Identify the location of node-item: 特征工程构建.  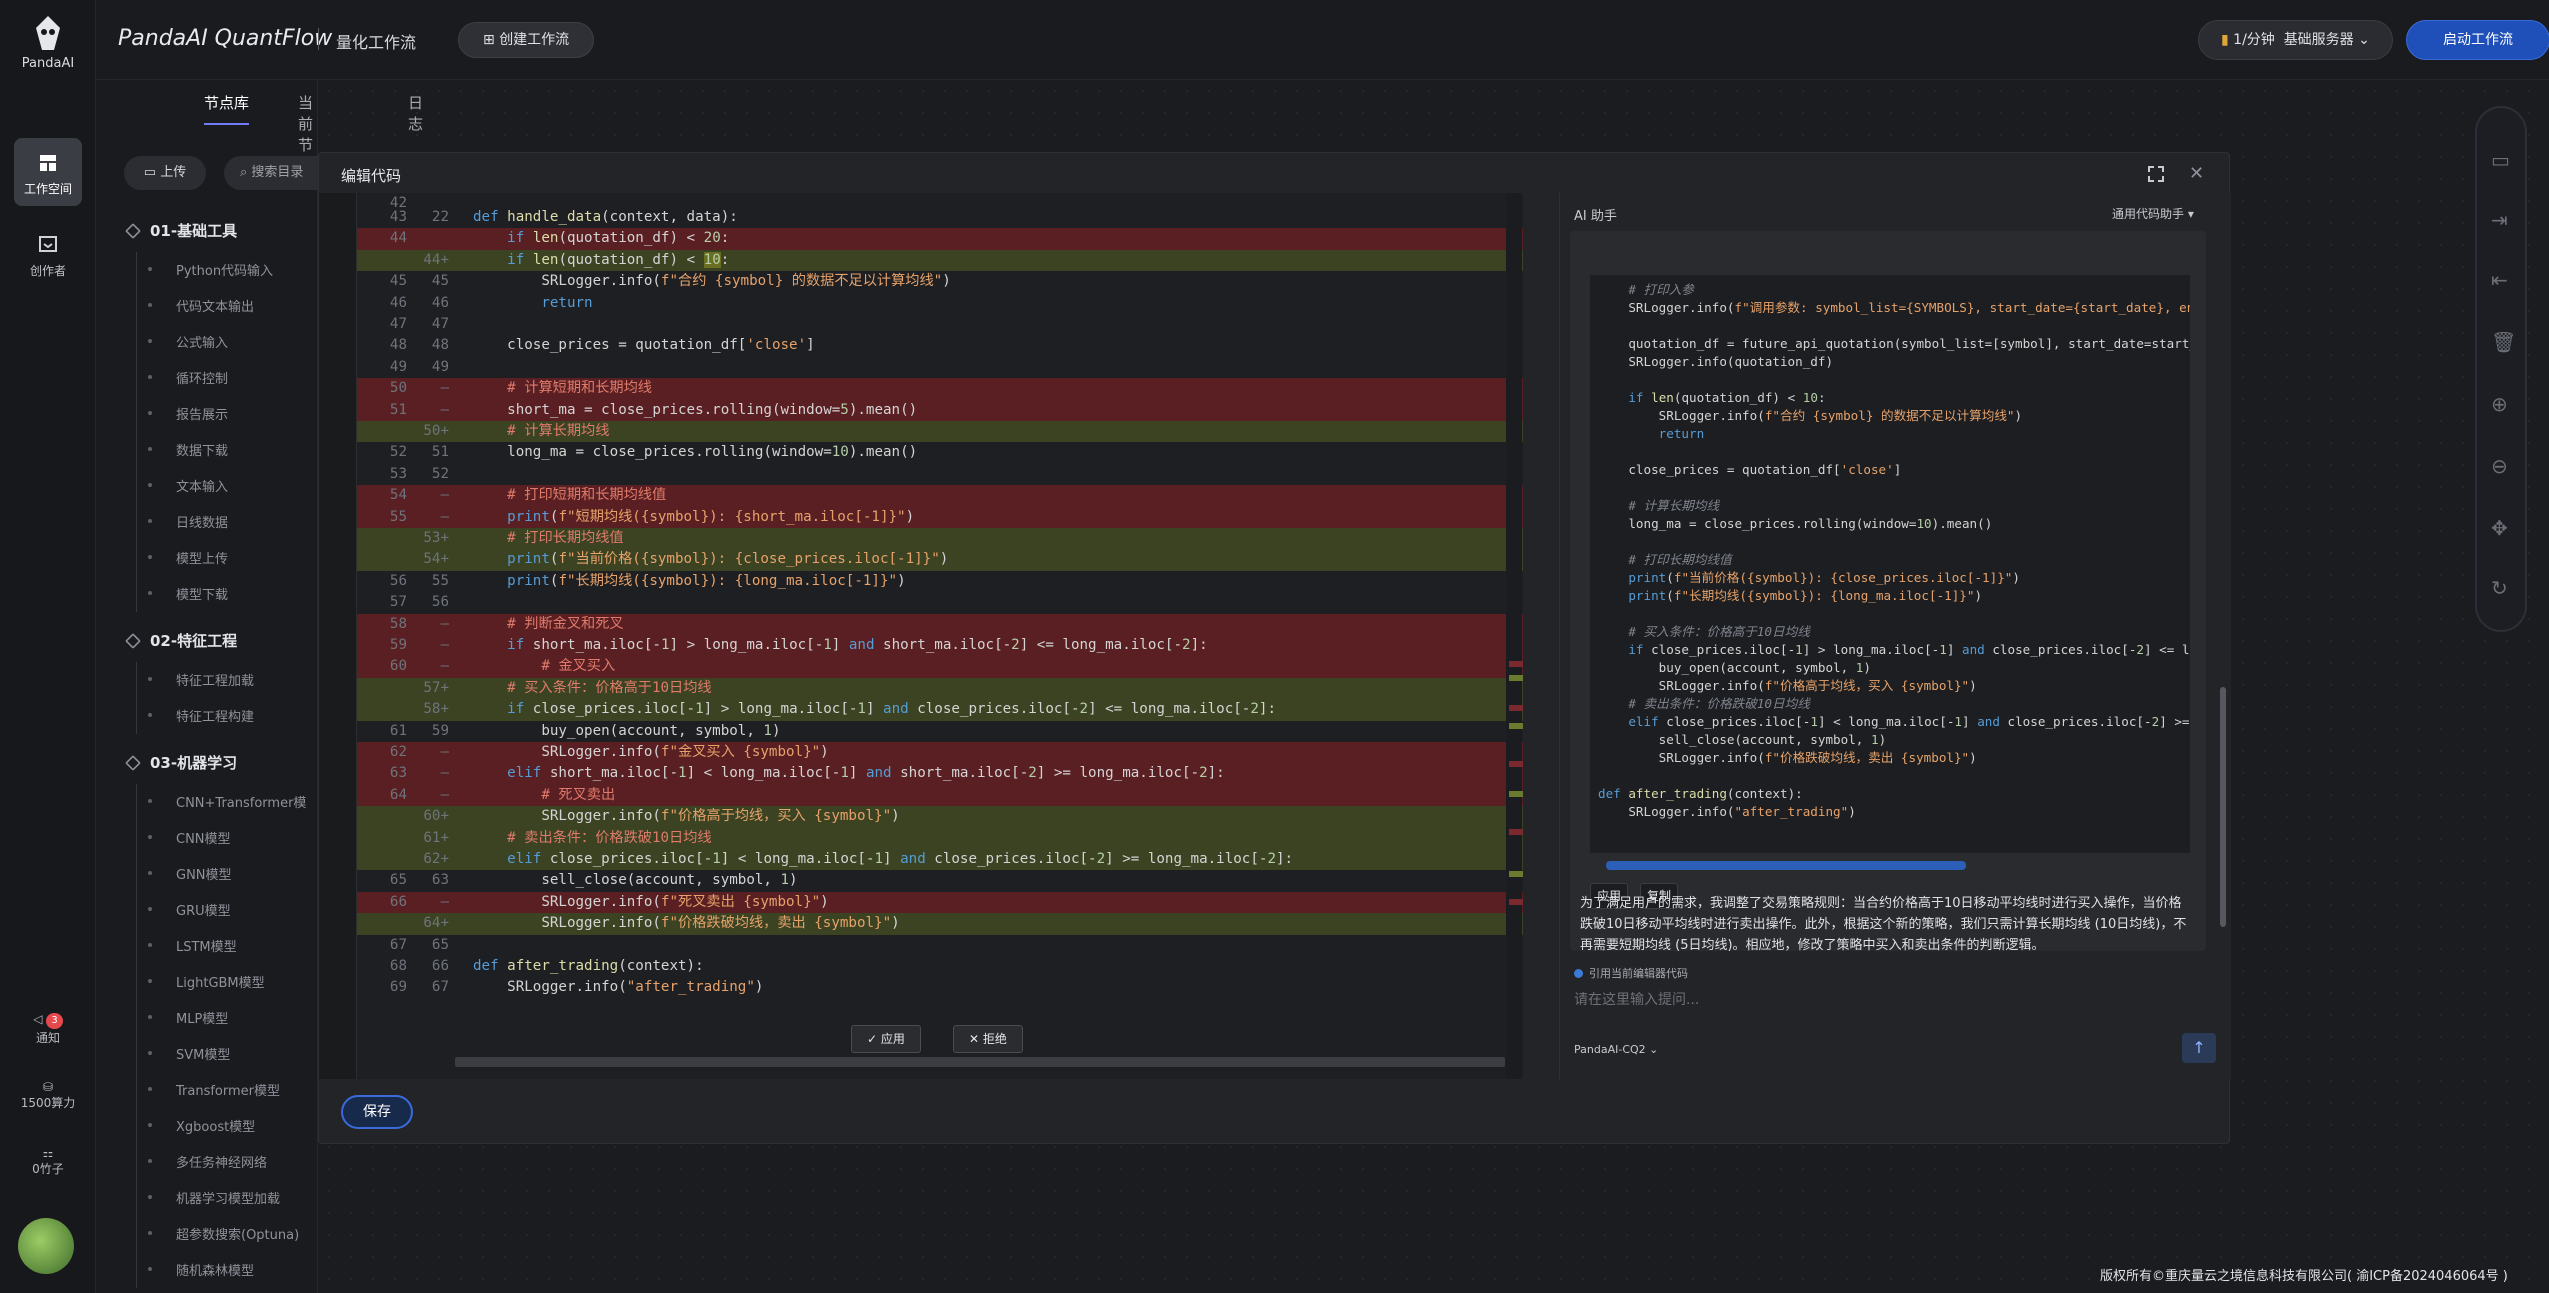
(200, 715).